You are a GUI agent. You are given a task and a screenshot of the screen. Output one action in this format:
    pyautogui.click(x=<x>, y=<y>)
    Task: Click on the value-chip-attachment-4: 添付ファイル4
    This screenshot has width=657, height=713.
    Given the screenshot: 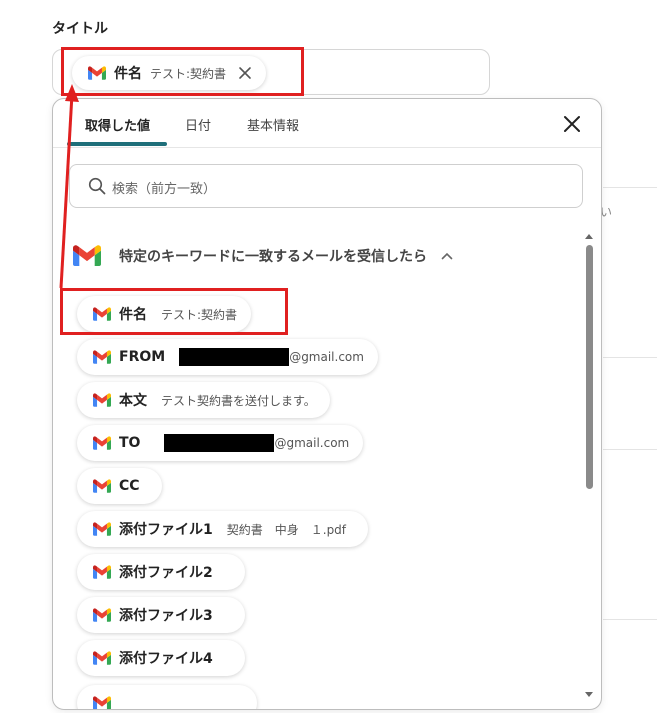 What is the action you would take?
    pyautogui.click(x=161, y=658)
    